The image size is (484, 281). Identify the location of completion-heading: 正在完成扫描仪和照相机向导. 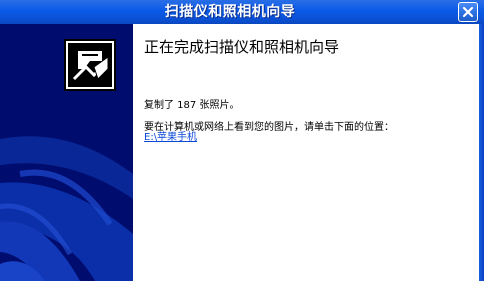
(242, 47).